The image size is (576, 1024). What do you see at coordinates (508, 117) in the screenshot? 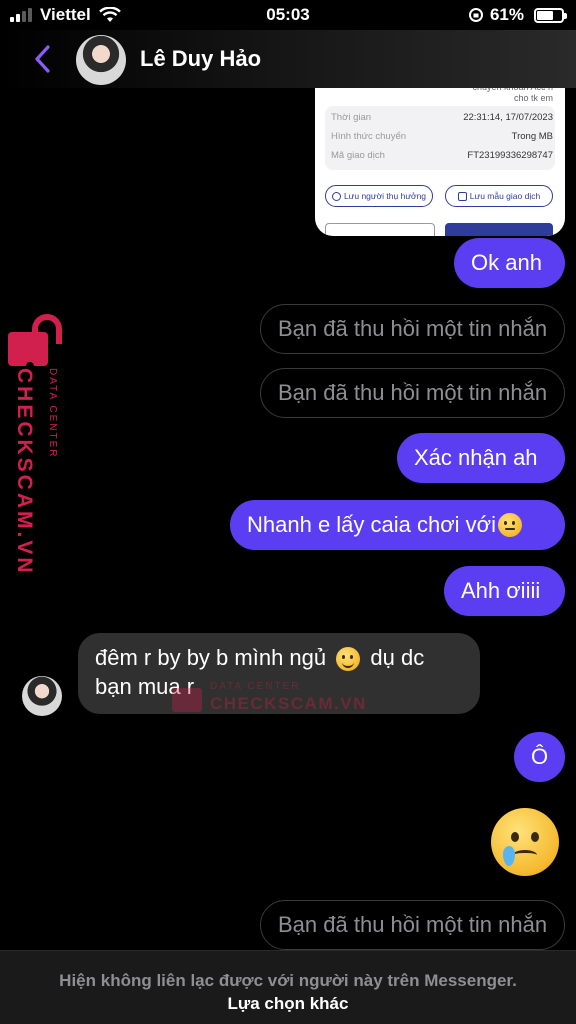
I see `receipt-row-value: 22:31:14, 17/07/2023` at bounding box center [508, 117].